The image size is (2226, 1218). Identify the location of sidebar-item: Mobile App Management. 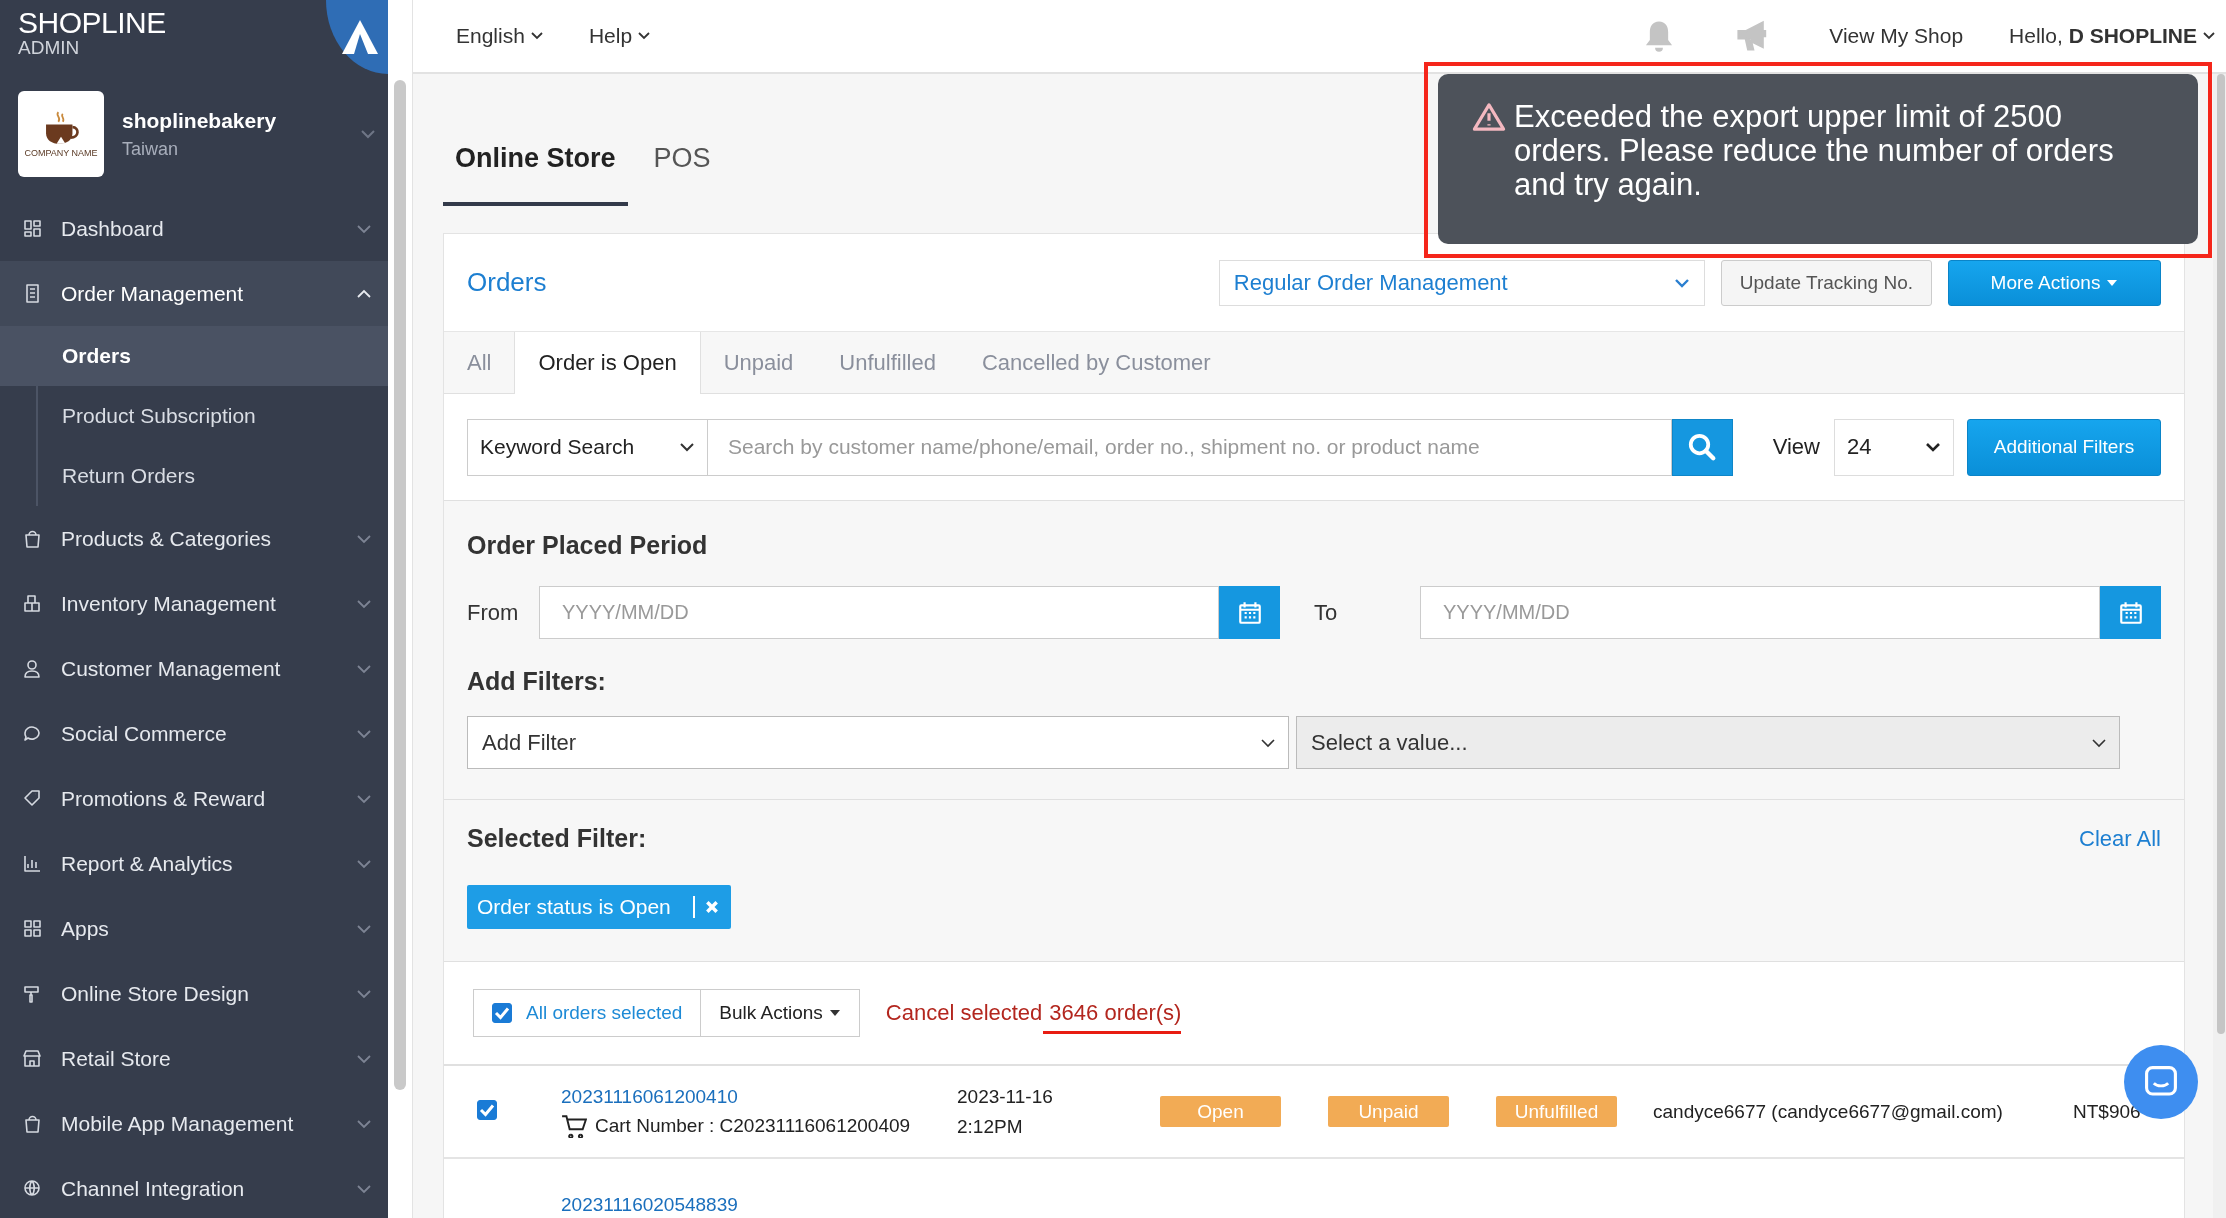
(194, 1123).